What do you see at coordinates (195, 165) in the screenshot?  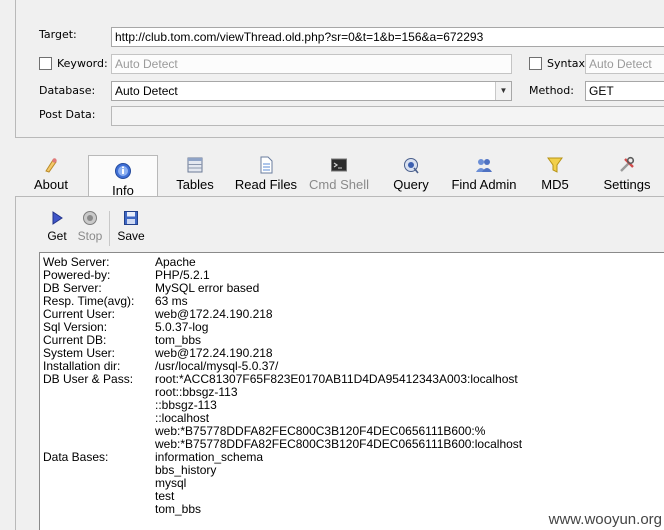 I see `tables-icon` at bounding box center [195, 165].